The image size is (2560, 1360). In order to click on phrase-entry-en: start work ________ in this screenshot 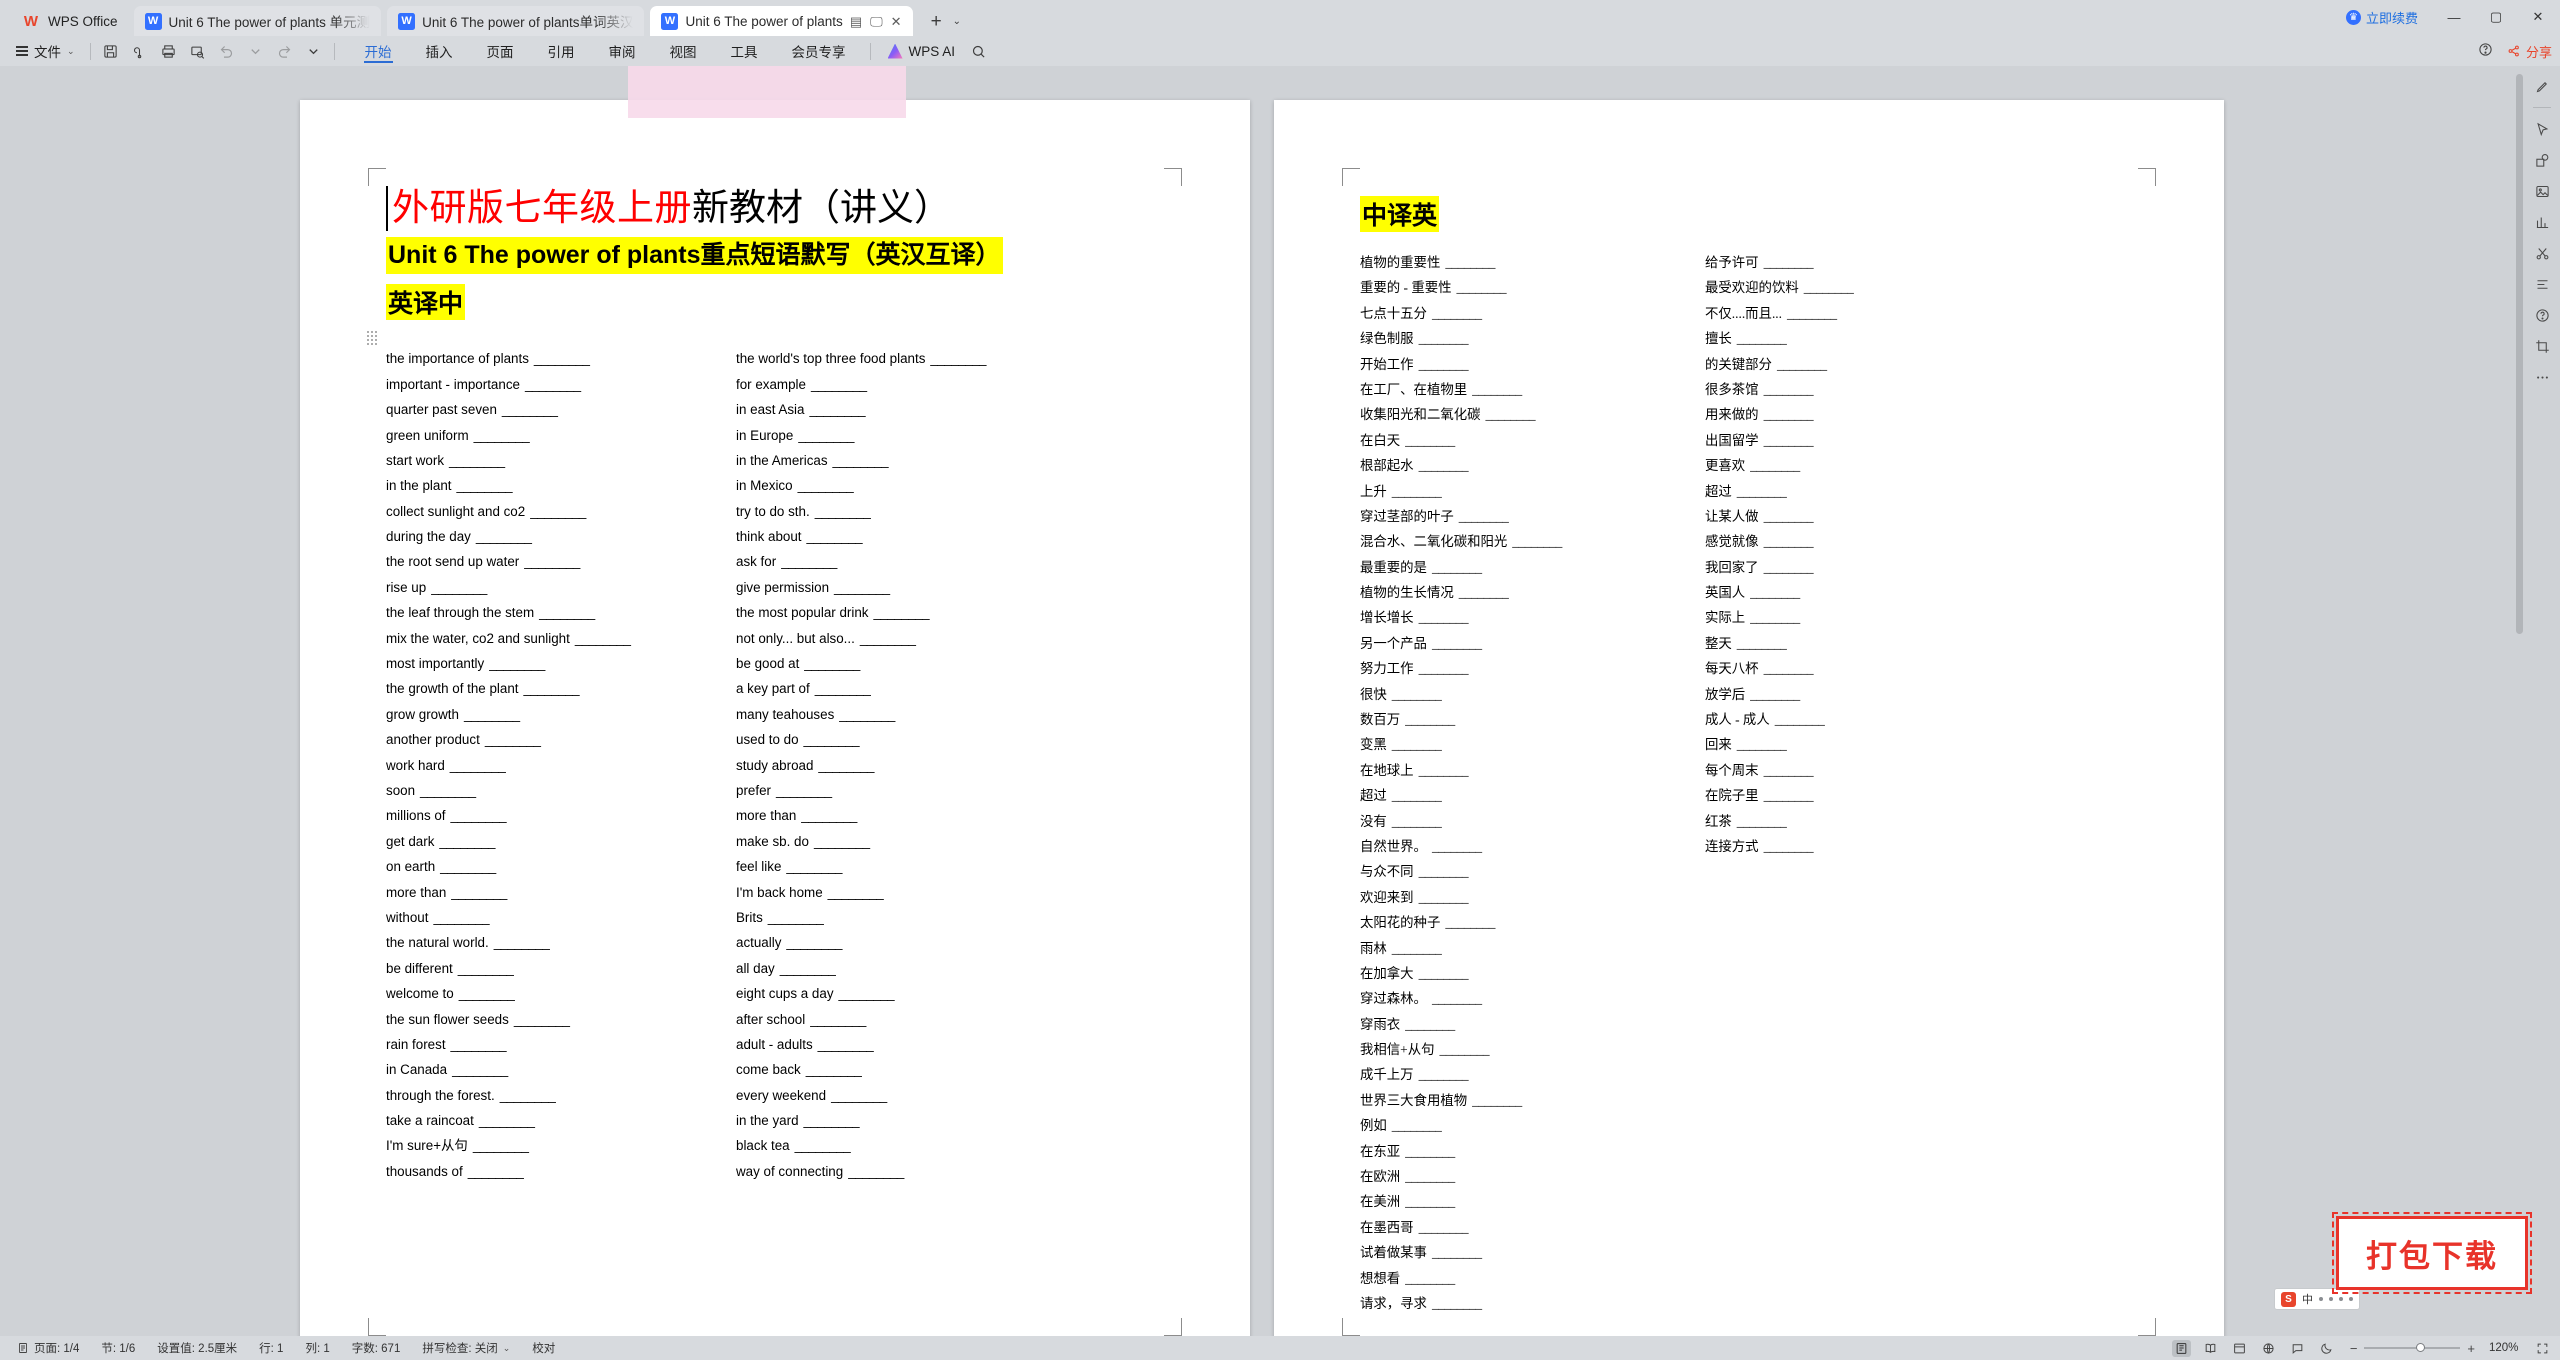, I will do `click(561, 460)`.